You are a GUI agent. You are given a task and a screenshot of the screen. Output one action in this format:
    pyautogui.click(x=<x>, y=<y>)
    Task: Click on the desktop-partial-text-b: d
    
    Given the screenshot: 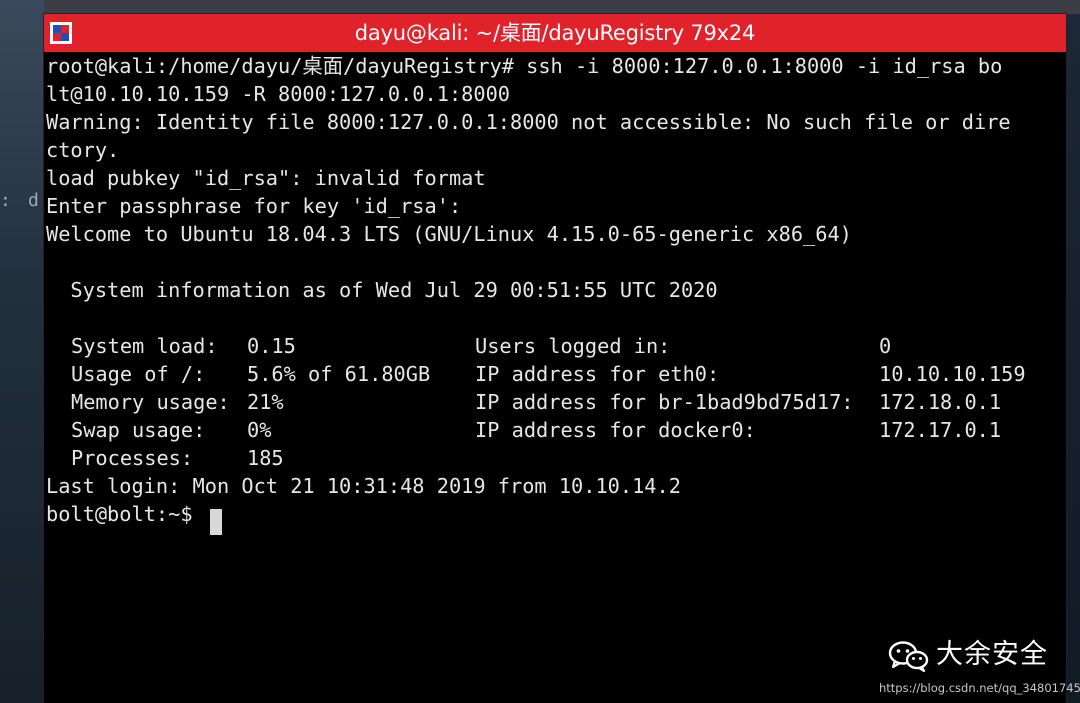 What is the action you would take?
    pyautogui.click(x=33, y=200)
    